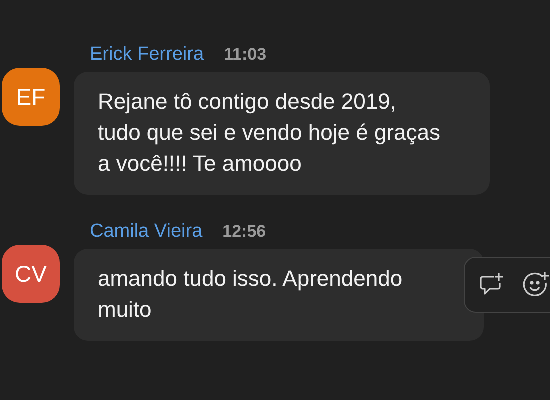 This screenshot has height=400, width=550. I want to click on message-time: 12:56, so click(244, 232).